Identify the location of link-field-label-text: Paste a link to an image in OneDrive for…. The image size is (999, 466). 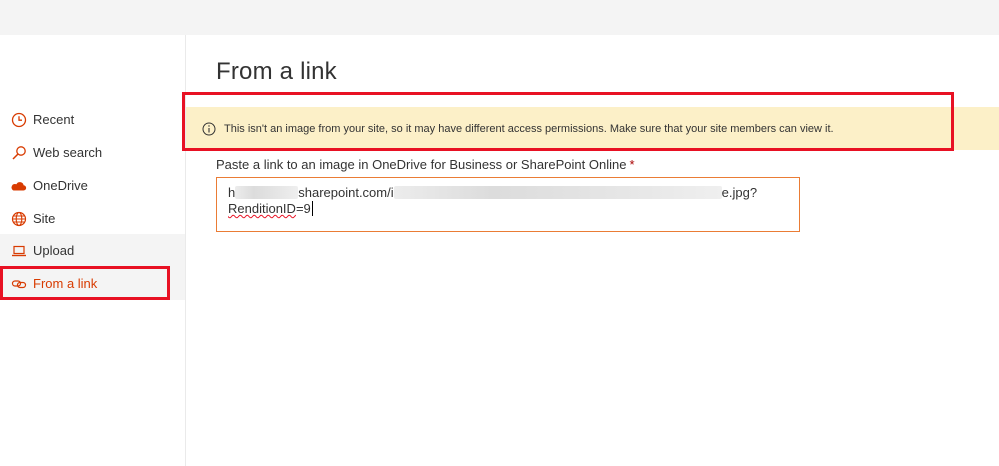
(421, 164).